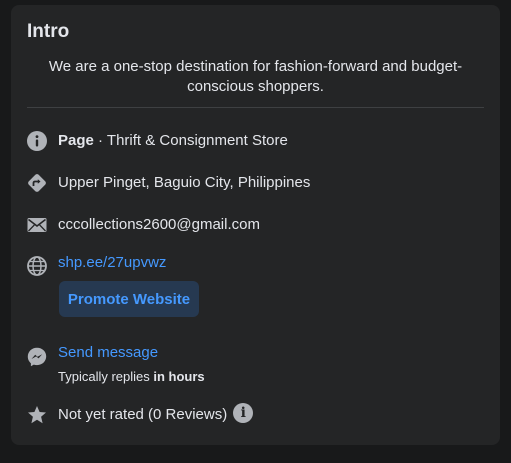  Describe the element at coordinates (112, 263) in the screenshot. I see `website-link: shp.ee/27upvwz` at that location.